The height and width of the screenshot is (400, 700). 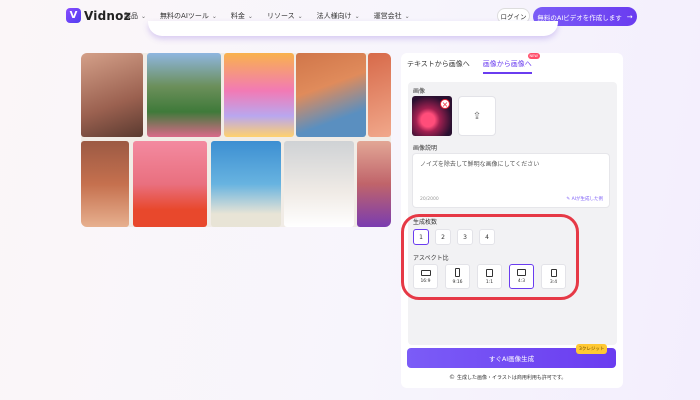 What do you see at coordinates (392, 16) in the screenshot?
I see `menu-company: 運営会社 ⌄` at bounding box center [392, 16].